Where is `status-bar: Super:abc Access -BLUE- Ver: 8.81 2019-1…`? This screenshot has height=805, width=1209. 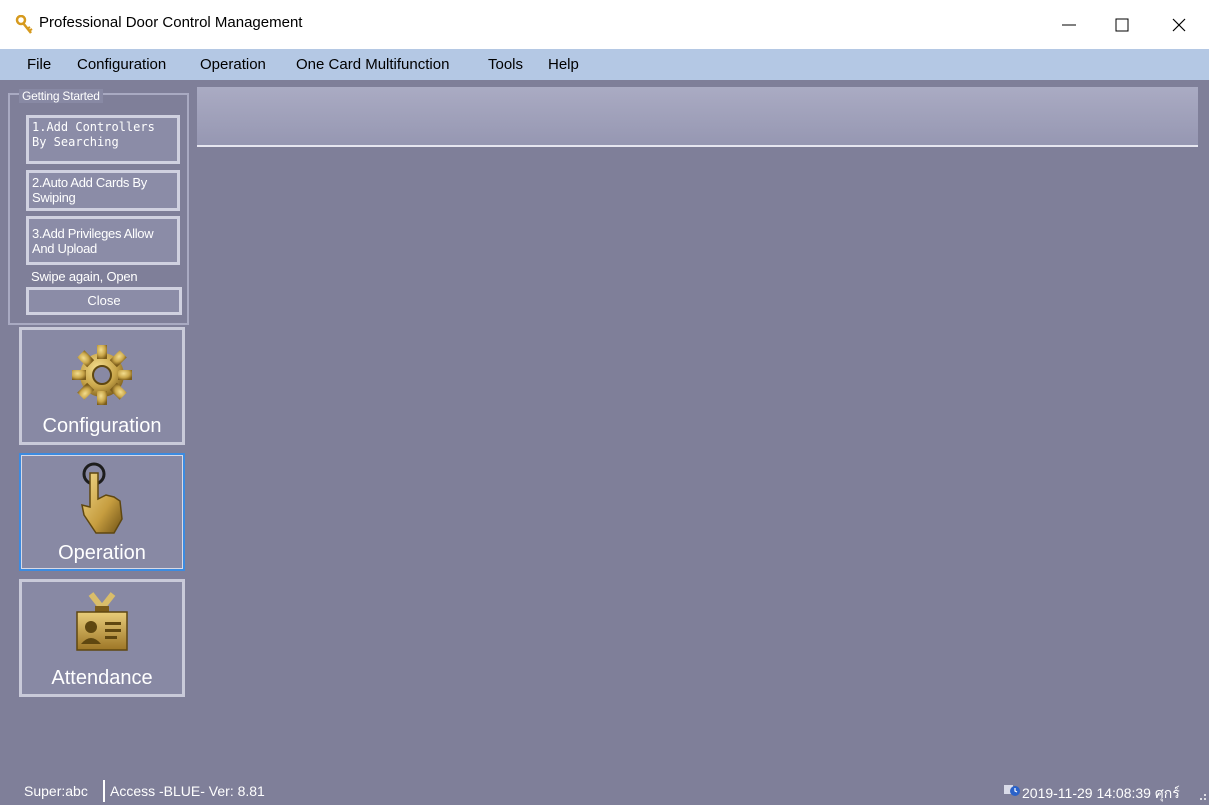 status-bar: Super:abc Access -BLUE- Ver: 8.81 2019-1… is located at coordinates (604, 790).